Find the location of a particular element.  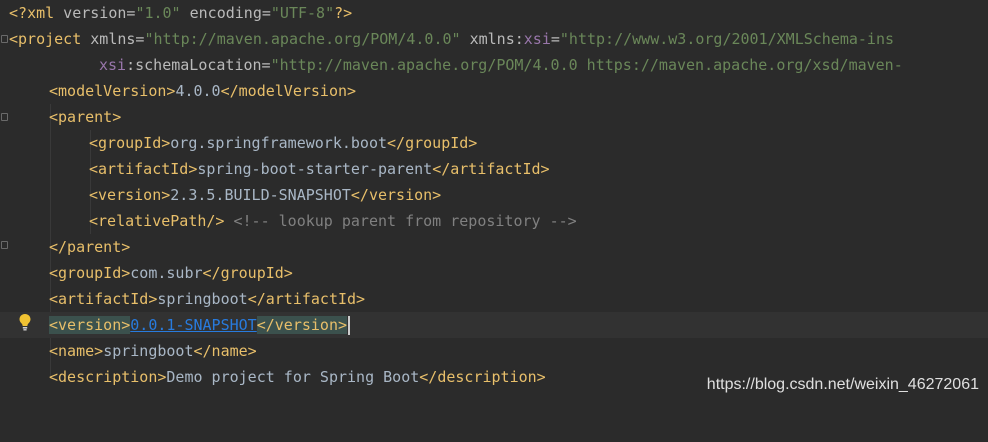

open-tag: <name> is located at coordinates (76, 351).